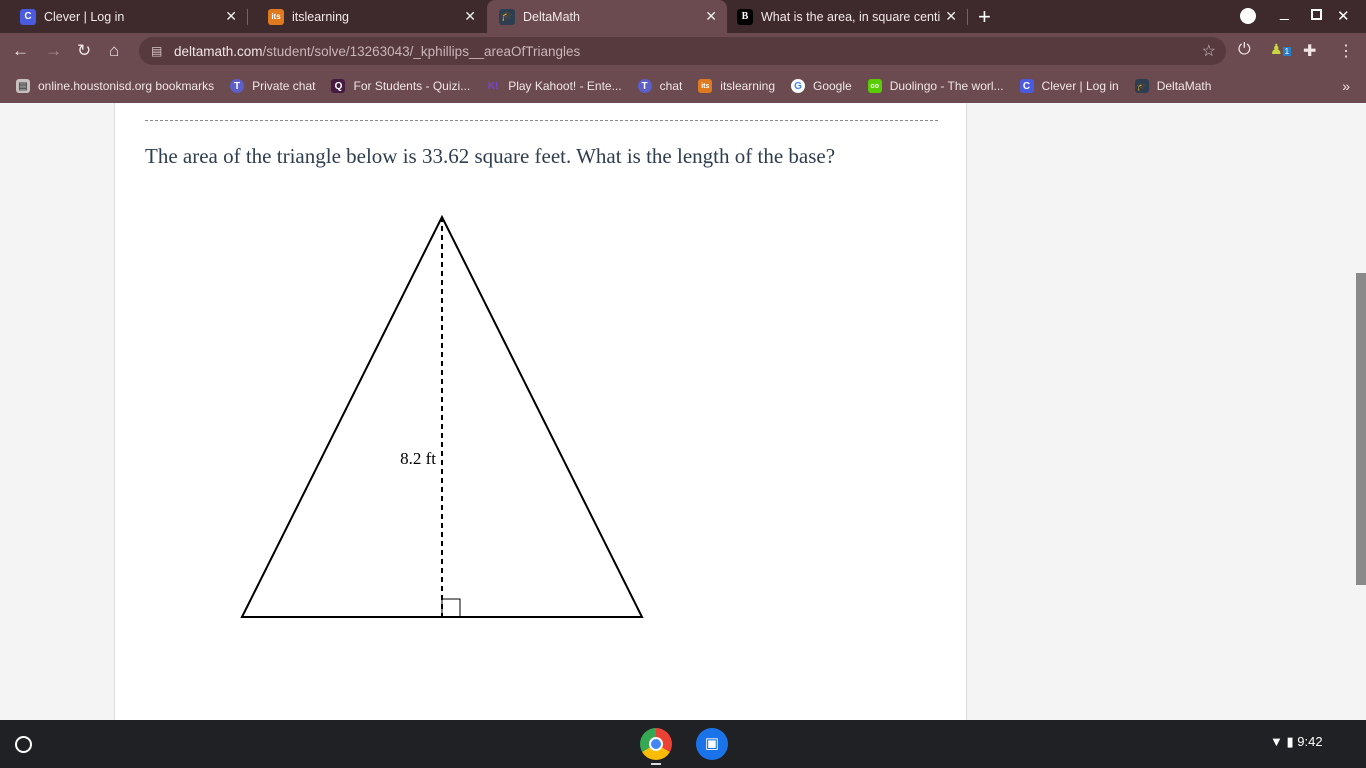 This screenshot has width=1366, height=768. What do you see at coordinates (126, 86) in the screenshot?
I see `bookmark-label: online.houstonisd.org bookmarks` at bounding box center [126, 86].